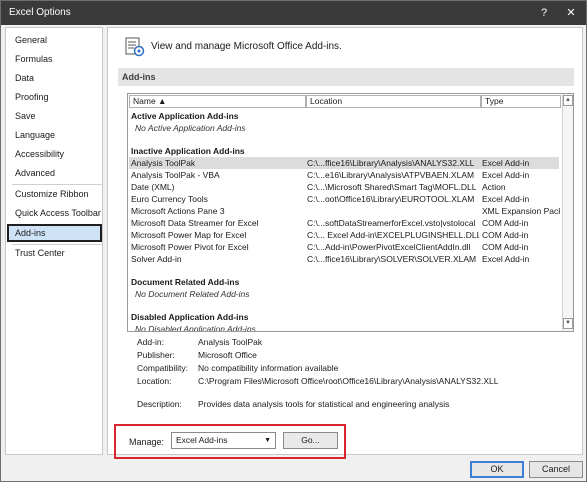 Image resolution: width=587 pixels, height=482 pixels. I want to click on compatibility-label: Compatibility:, so click(163, 368).